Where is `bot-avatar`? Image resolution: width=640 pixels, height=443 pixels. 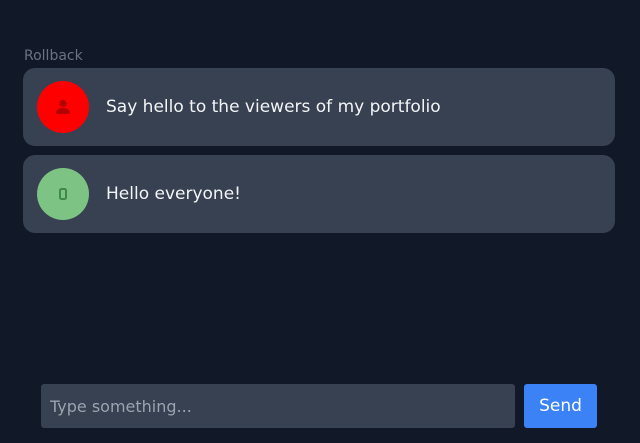 bot-avatar is located at coordinates (63, 194).